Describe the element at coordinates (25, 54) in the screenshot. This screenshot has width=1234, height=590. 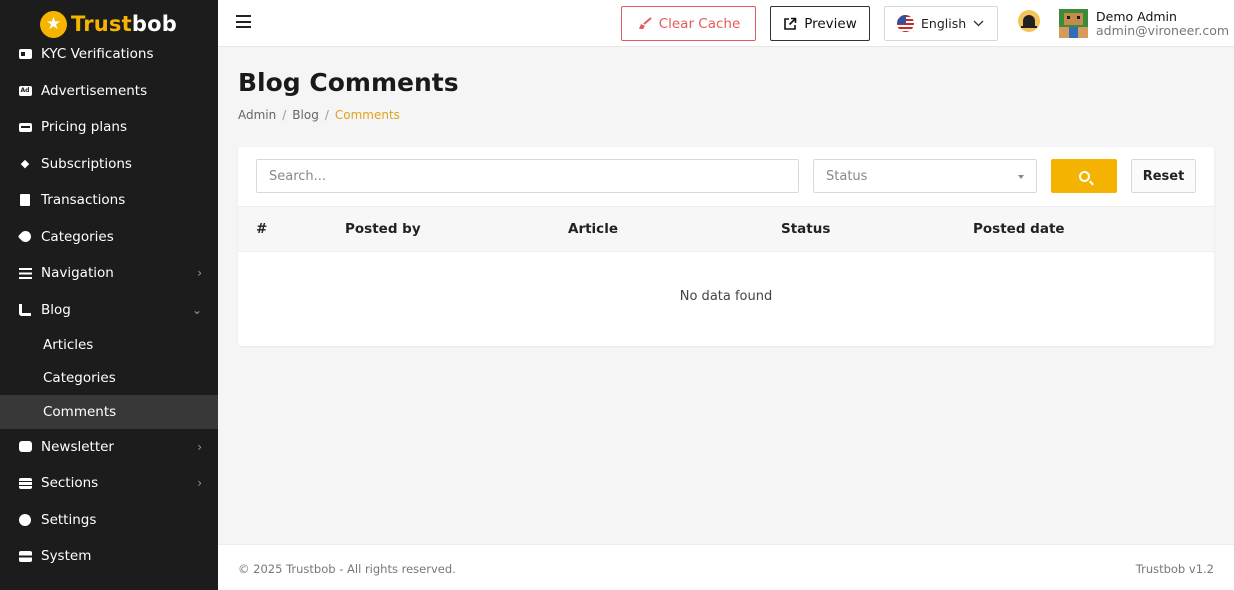
I see `id-card-icon` at that location.